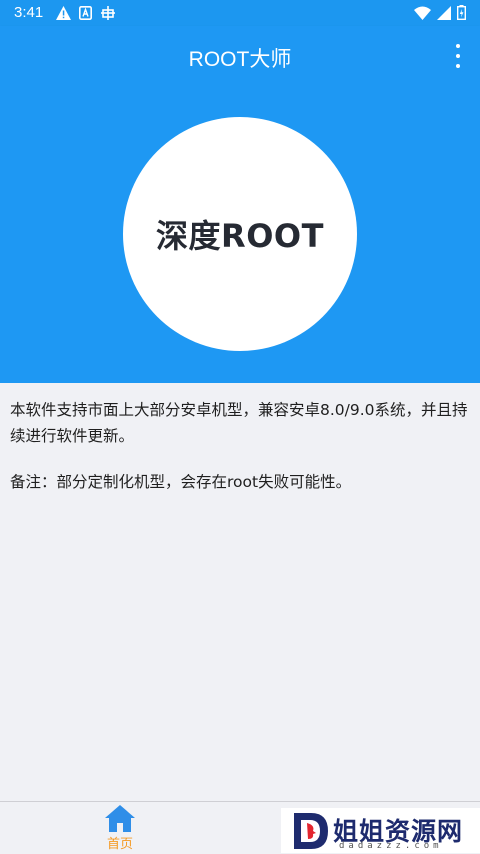  I want to click on a-box-icon, so click(85, 13).